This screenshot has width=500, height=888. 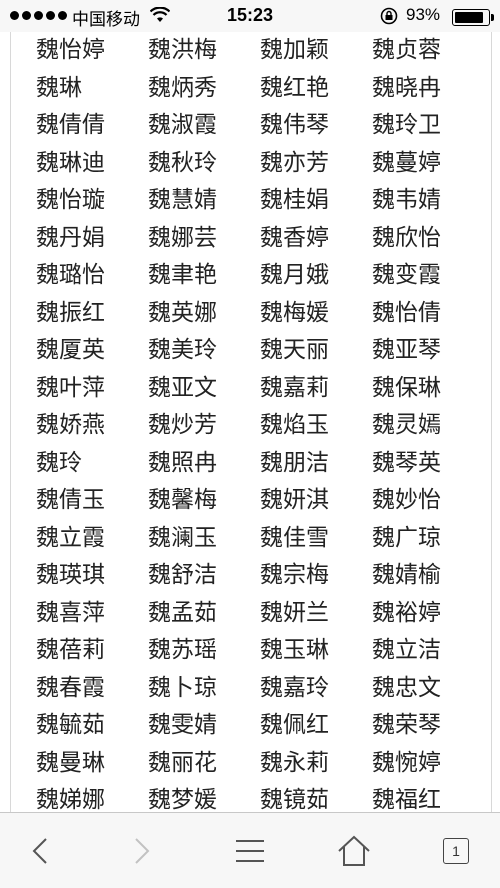 I want to click on name-item: 魏焰玉, so click(x=294, y=425).